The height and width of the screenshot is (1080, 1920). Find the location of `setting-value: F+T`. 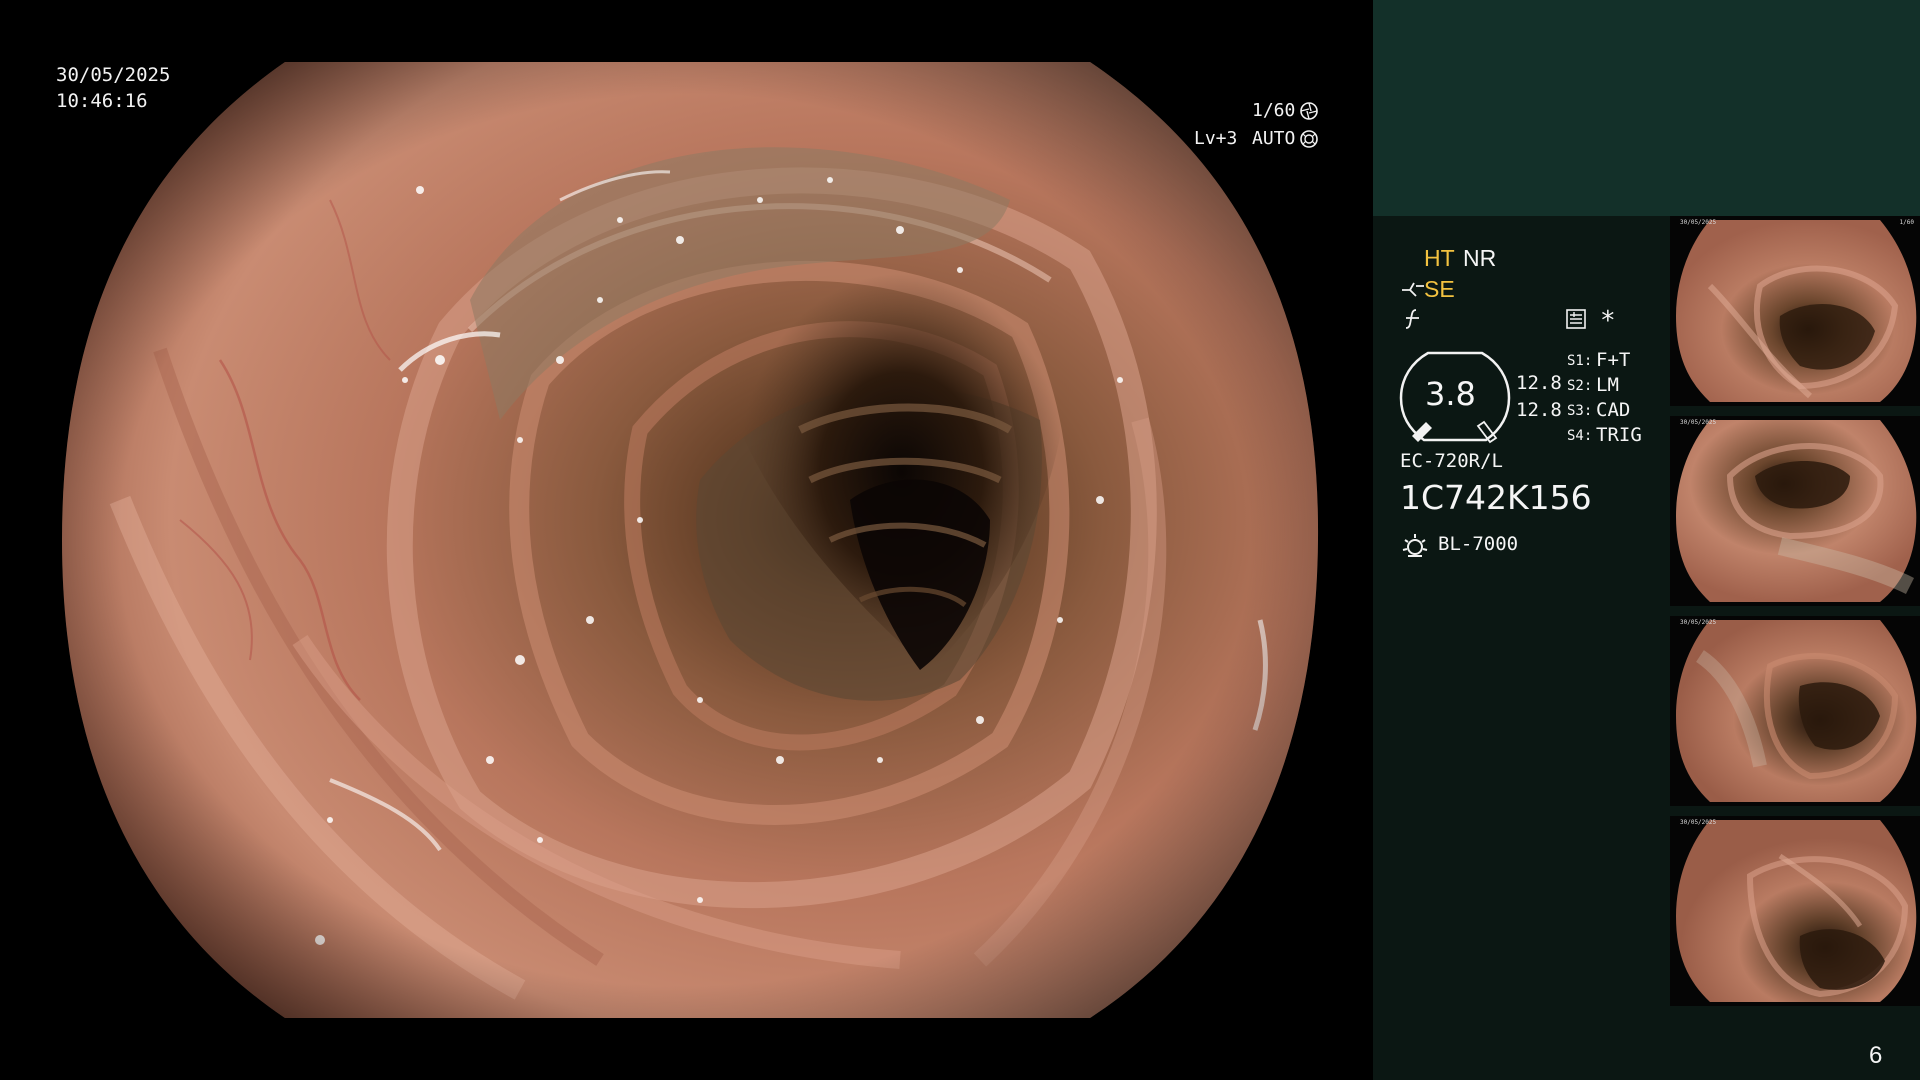

setting-value: F+T is located at coordinates (1613, 360).